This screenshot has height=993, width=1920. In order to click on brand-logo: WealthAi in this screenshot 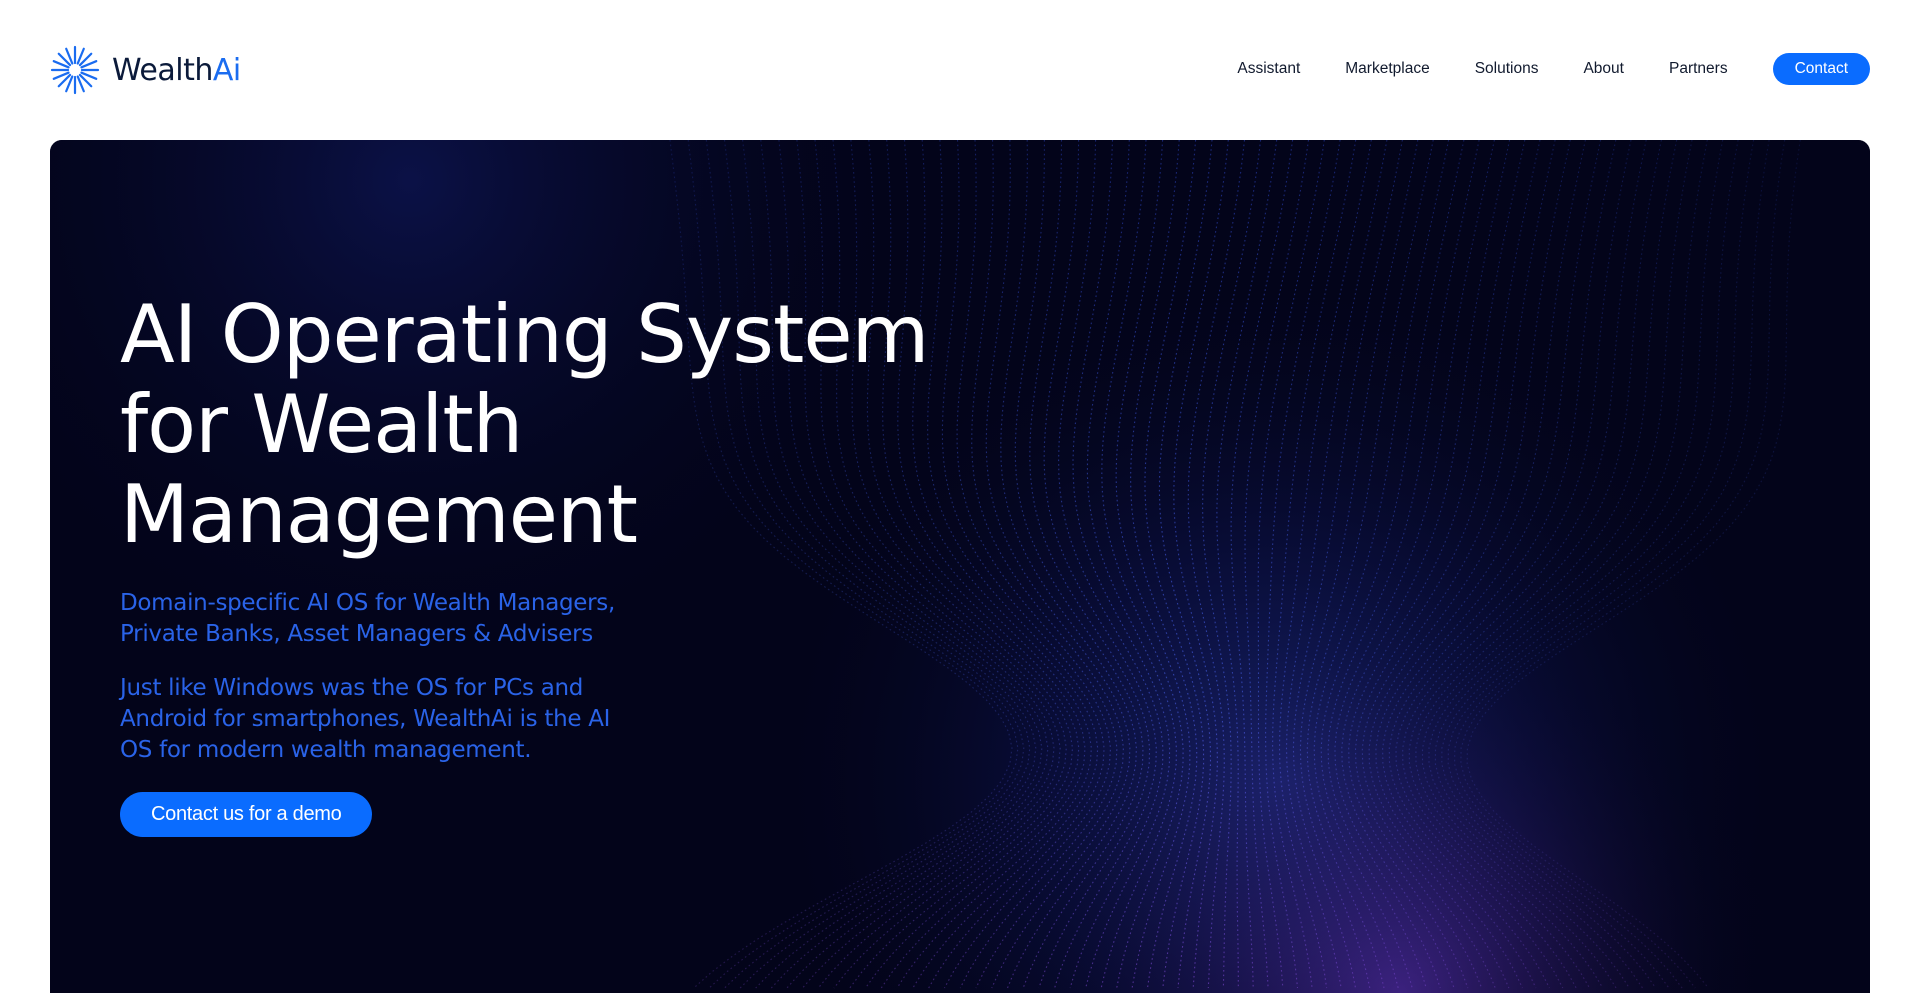, I will do `click(145, 70)`.